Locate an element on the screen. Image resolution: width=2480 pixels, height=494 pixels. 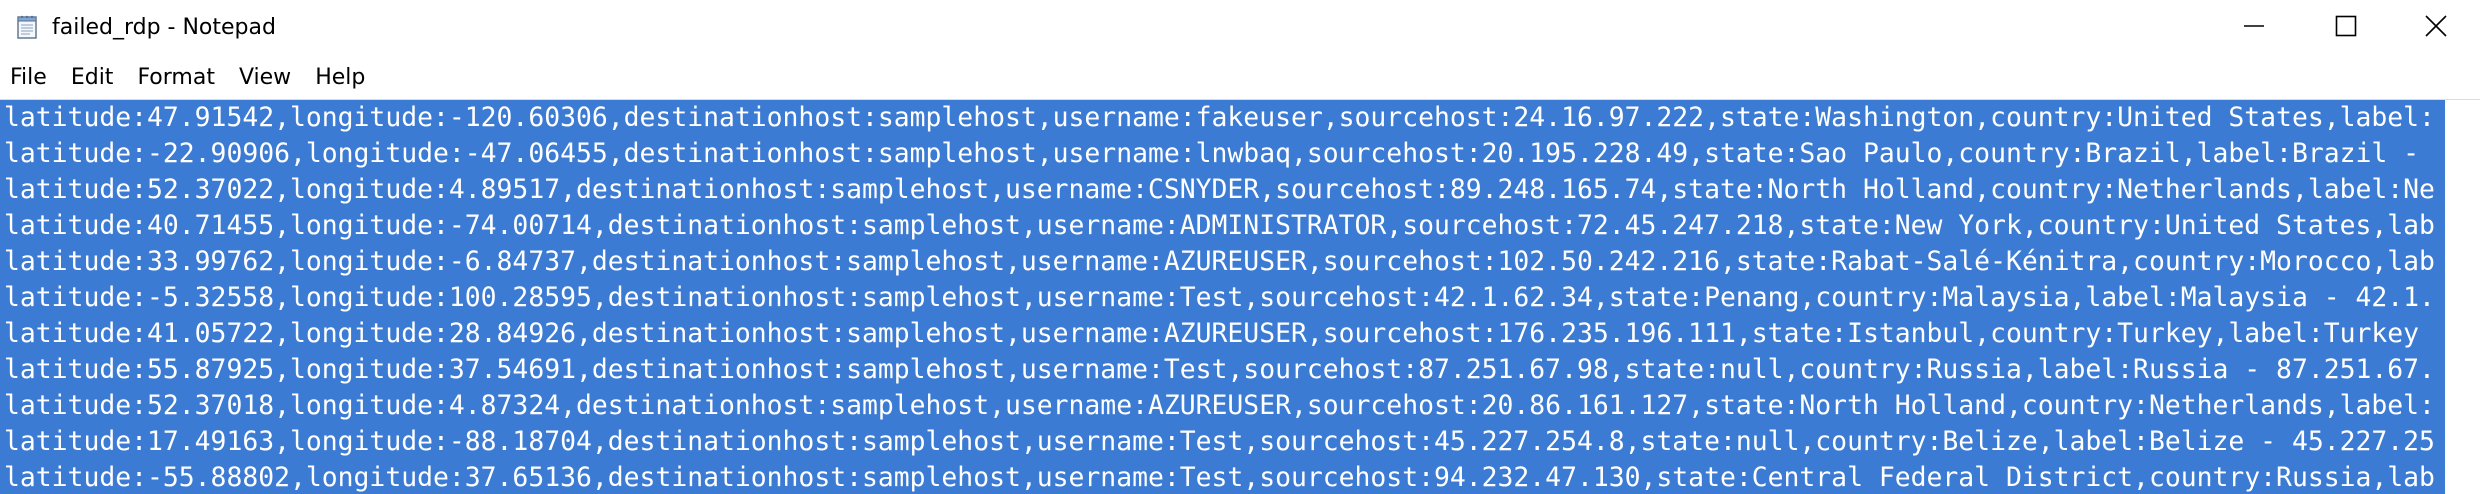
menu-view: View is located at coordinates (265, 78).